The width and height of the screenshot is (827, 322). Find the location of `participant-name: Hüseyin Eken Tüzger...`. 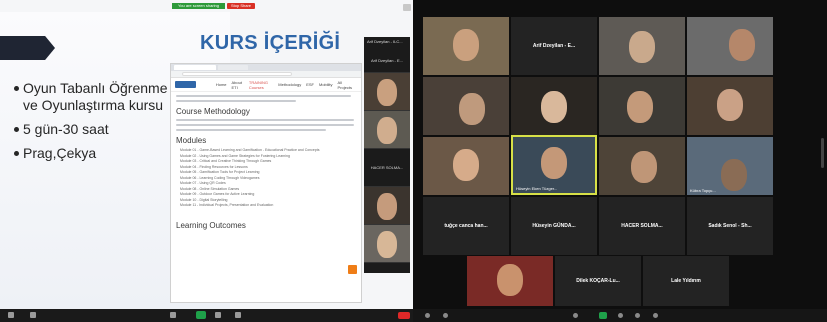

participant-name: Hüseyin Eken Tüzger... is located at coordinates (537, 188).